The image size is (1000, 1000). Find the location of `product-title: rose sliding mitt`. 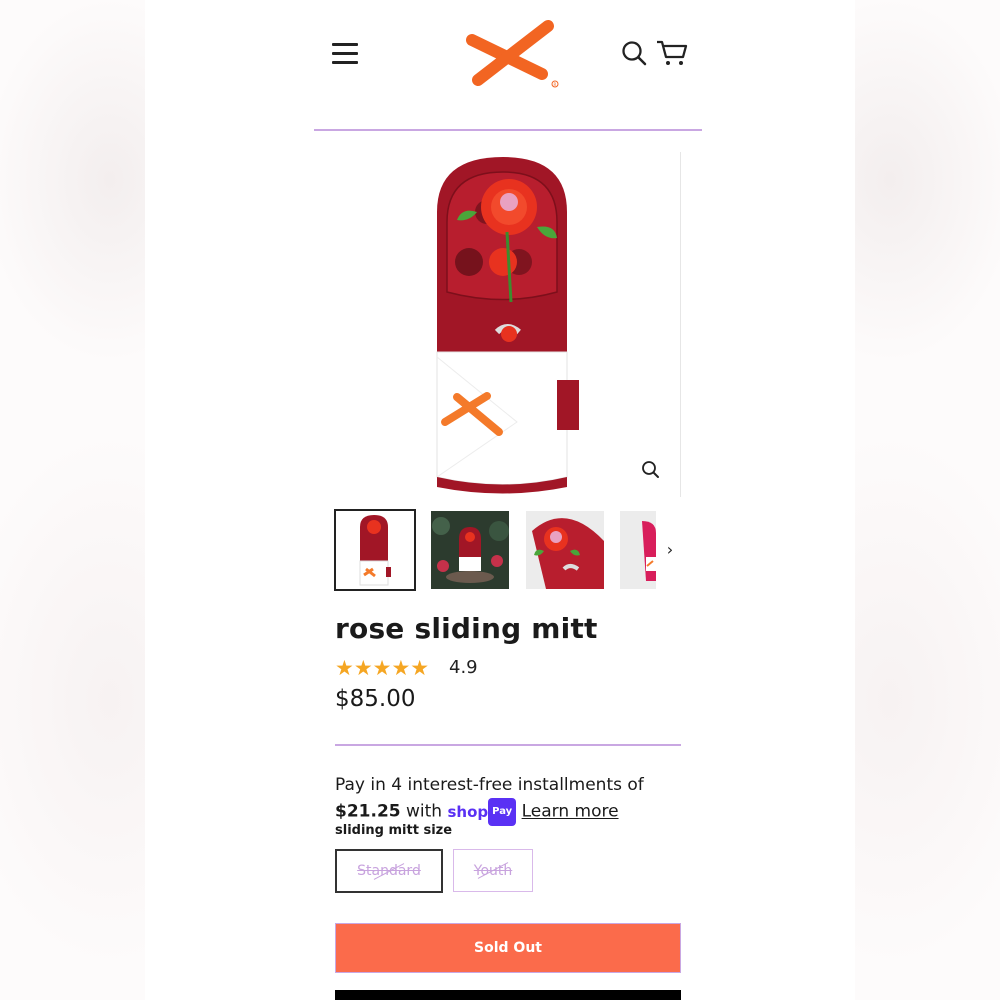

product-title: rose sliding mitt is located at coordinates (466, 628).